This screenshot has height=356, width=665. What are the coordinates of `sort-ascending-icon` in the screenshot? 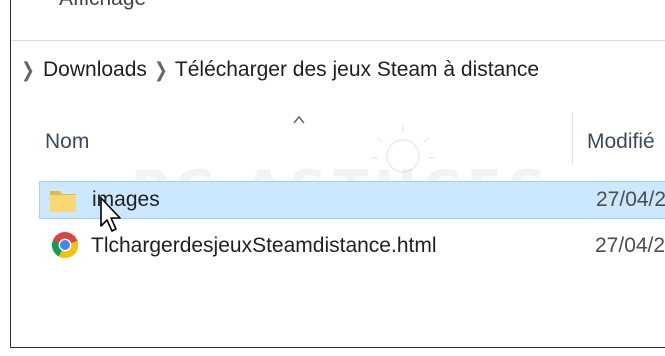 It's located at (299, 119).